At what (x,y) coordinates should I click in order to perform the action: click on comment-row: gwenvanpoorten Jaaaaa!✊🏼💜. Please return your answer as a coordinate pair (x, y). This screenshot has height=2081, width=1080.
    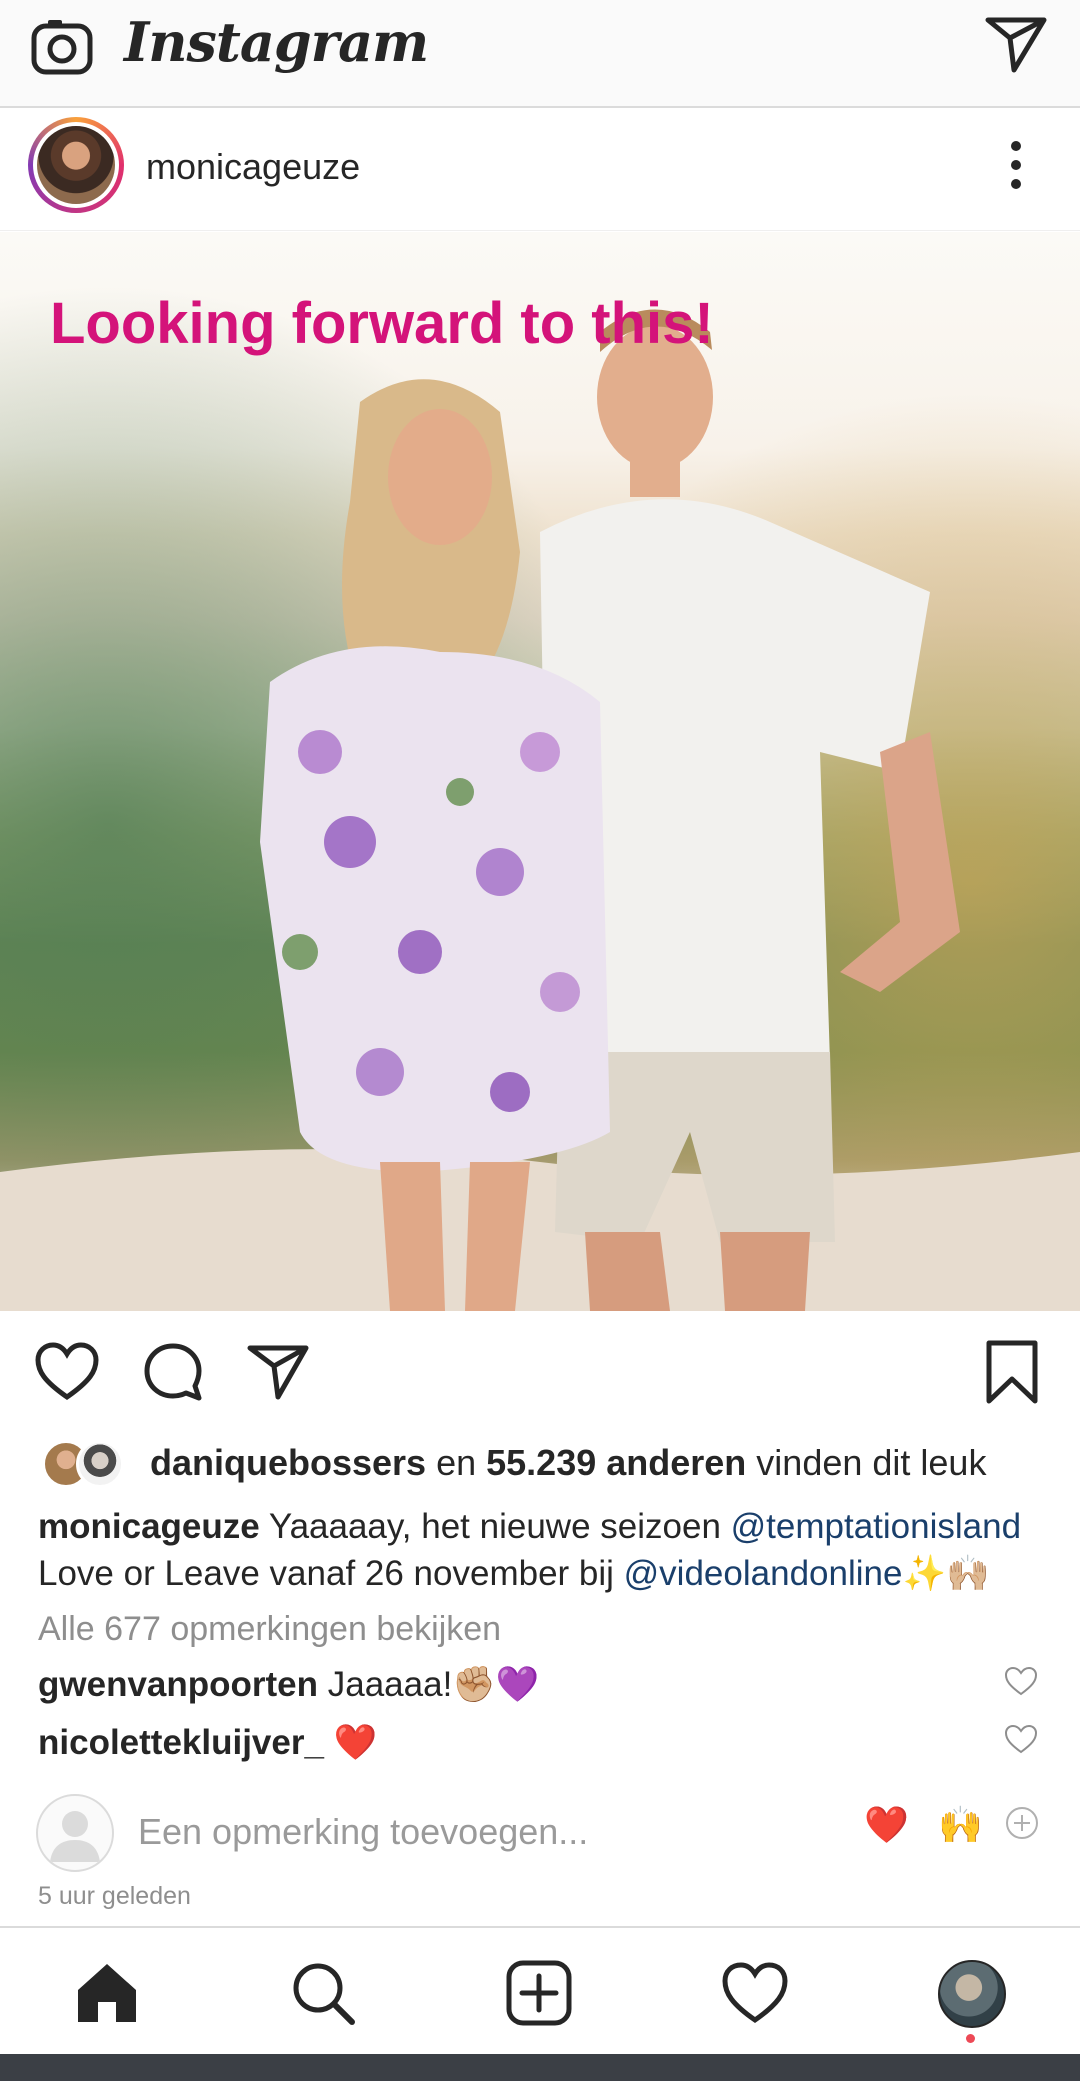
    Looking at the image, I should click on (288, 1684).